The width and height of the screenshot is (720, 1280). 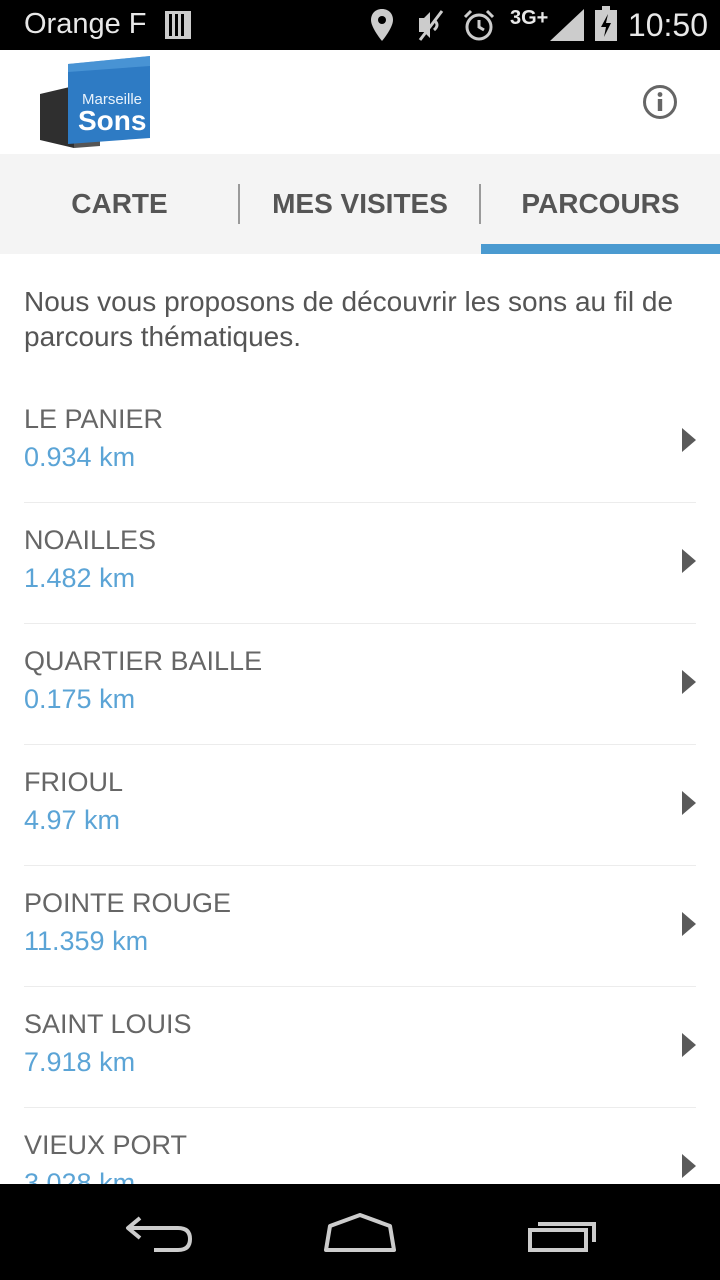 I want to click on list-item: FRIOUL 4.97 km, so click(x=360, y=805).